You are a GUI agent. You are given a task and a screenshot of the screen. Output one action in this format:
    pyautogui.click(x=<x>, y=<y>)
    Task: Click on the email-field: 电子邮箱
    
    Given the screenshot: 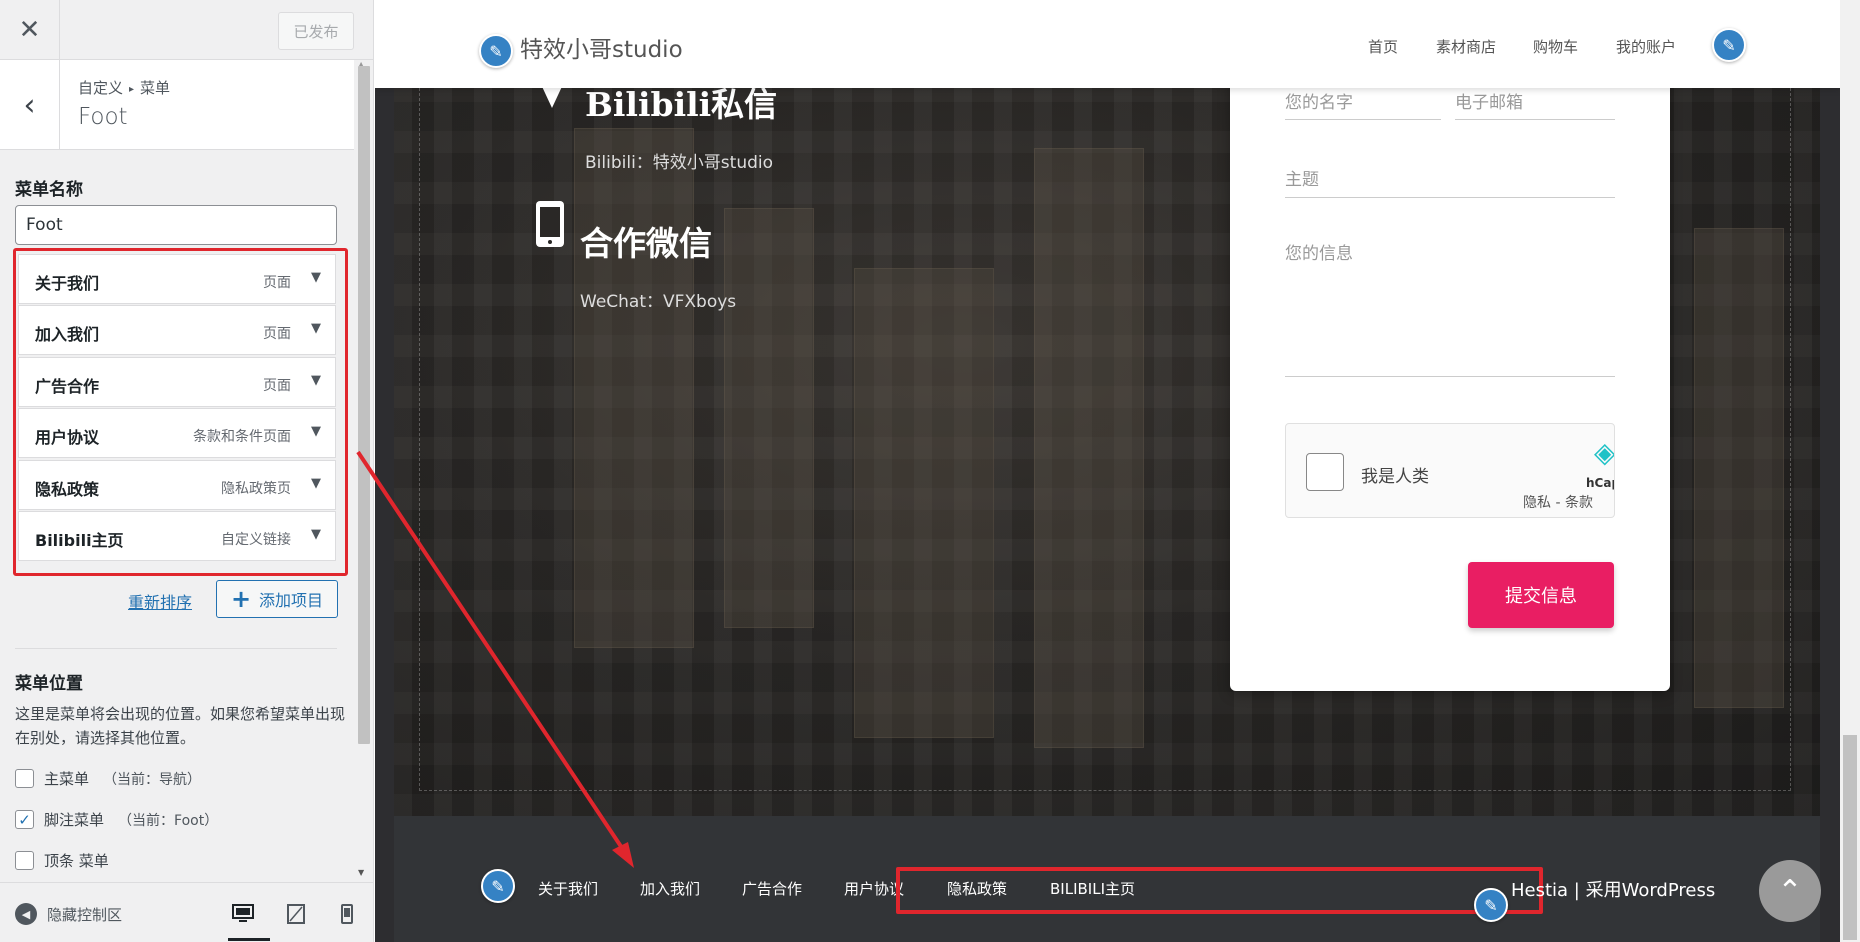 What is the action you would take?
    pyautogui.click(x=1535, y=104)
    